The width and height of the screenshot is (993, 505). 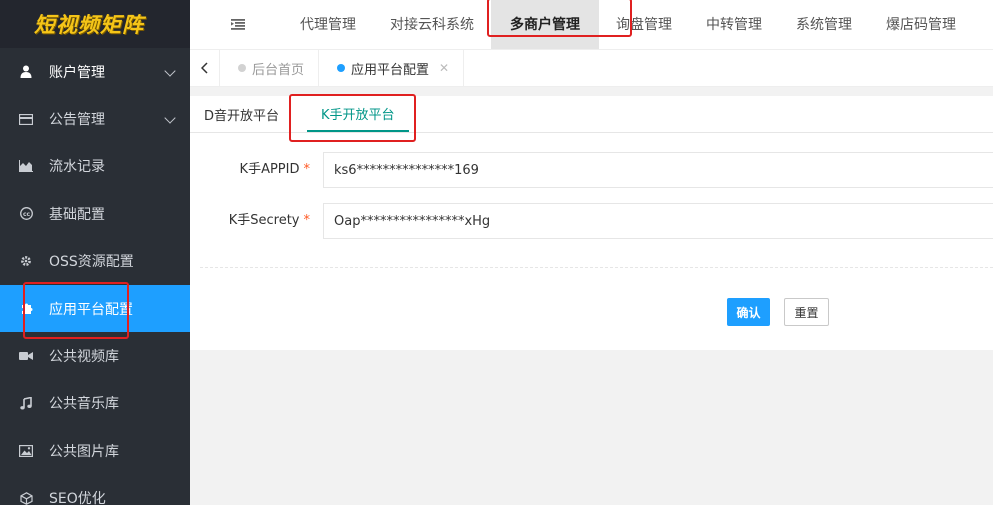 What do you see at coordinates (591, 114) in the screenshot?
I see `platform-tabs: D音开放平台 K手开放平台` at bounding box center [591, 114].